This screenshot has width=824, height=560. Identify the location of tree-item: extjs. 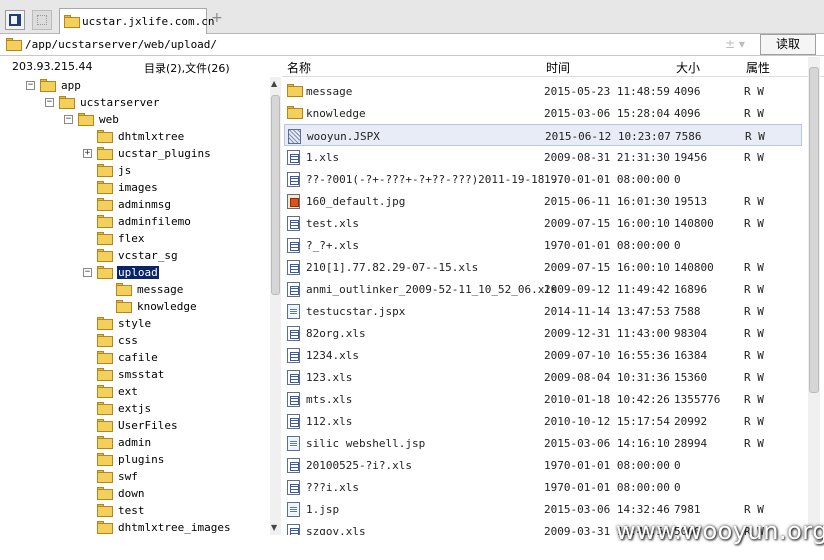
(134, 409).